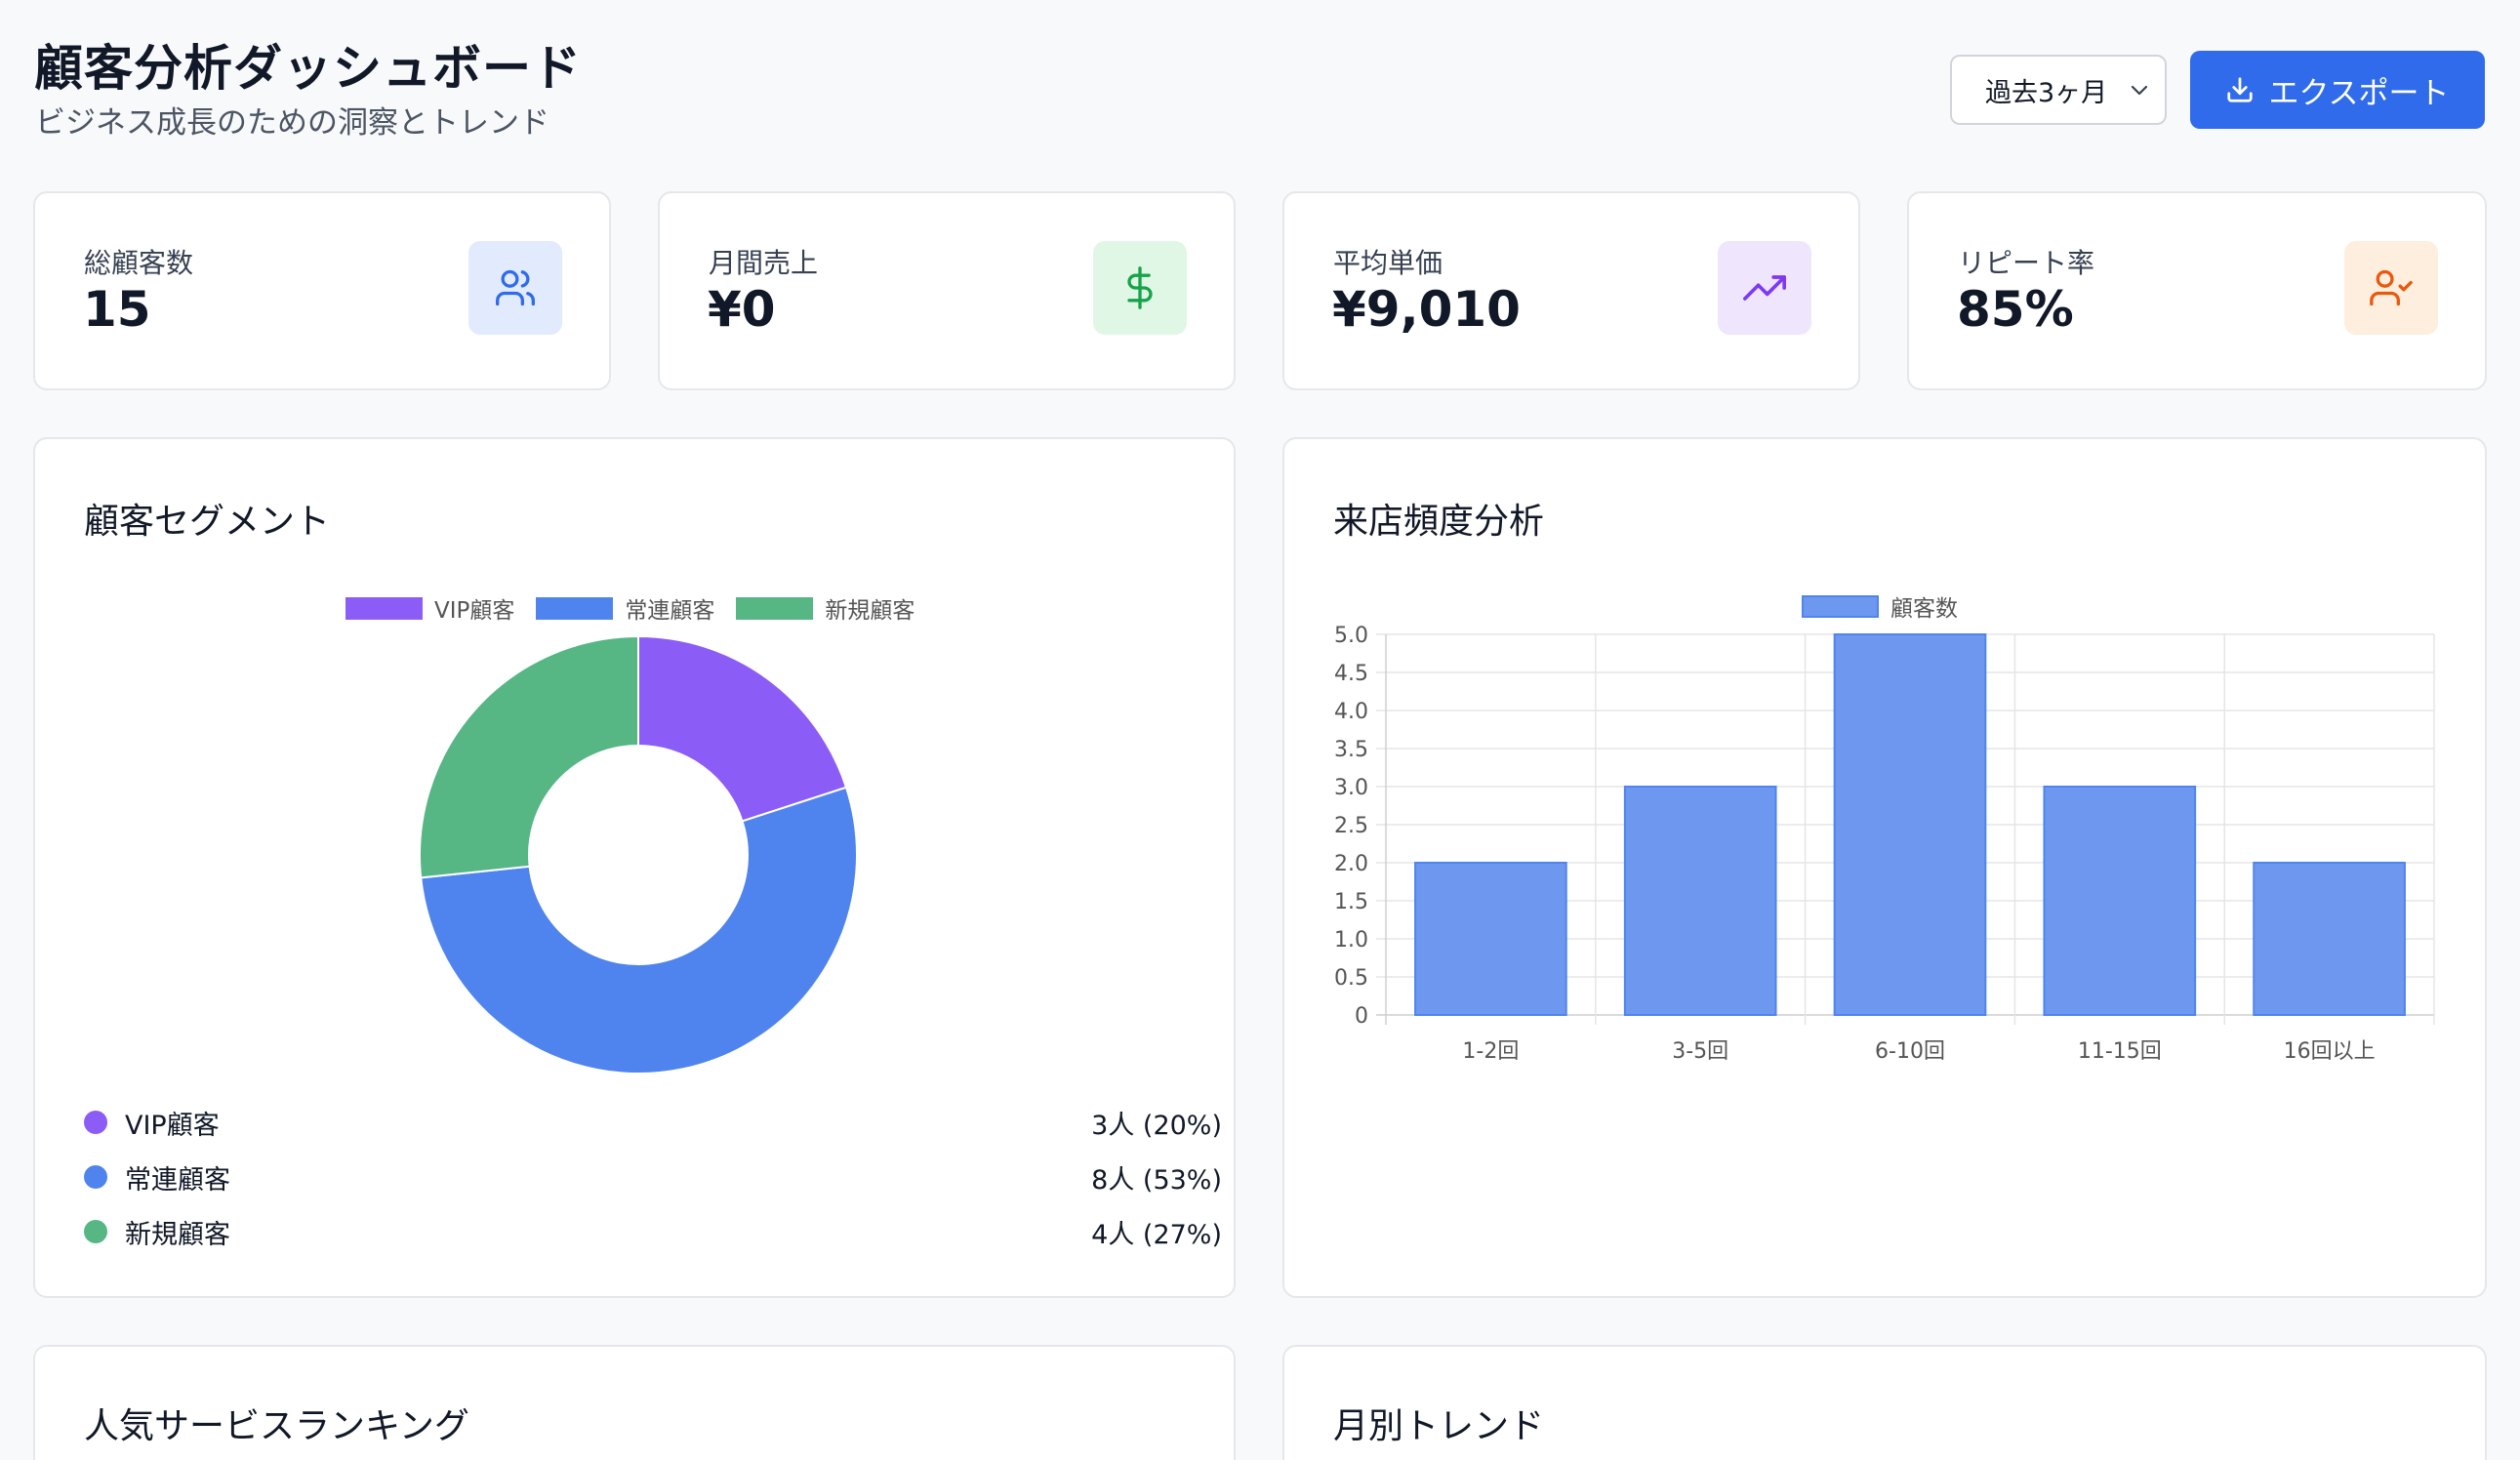 The height and width of the screenshot is (1460, 2520). Describe the element at coordinates (742, 309) in the screenshot. I see `kpi-value: ¥0` at that location.